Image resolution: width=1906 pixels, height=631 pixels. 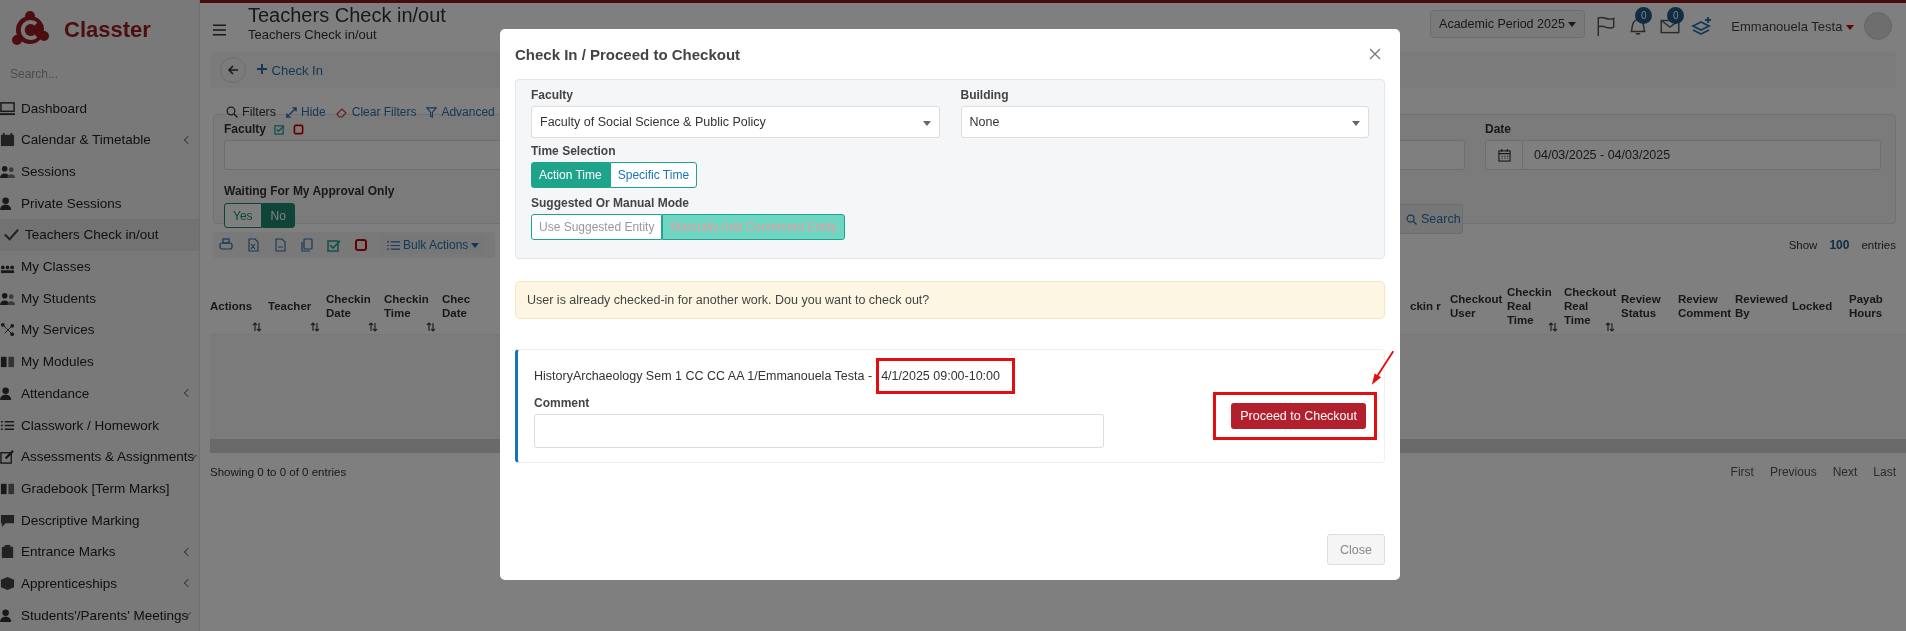 I want to click on expand-arrows-icon, so click(x=292, y=112).